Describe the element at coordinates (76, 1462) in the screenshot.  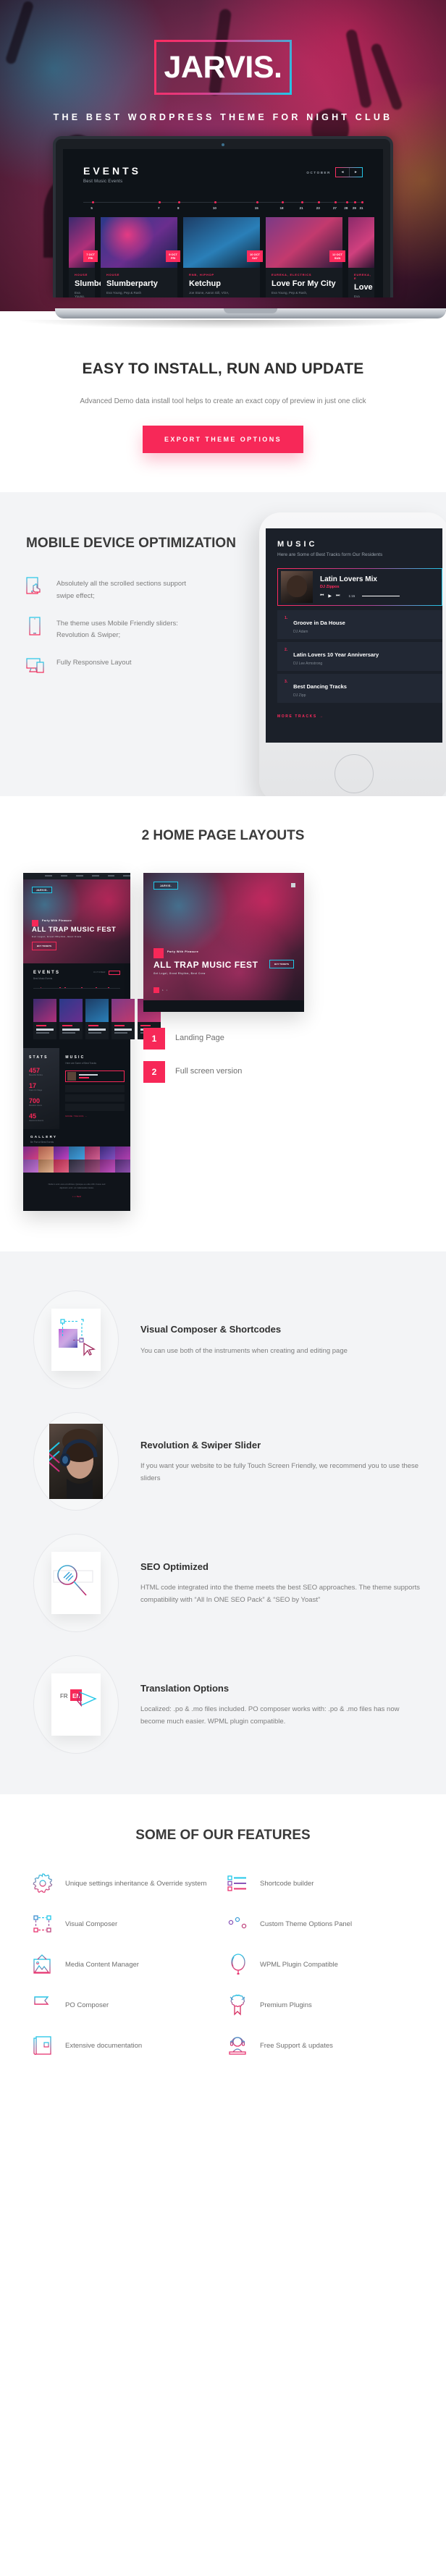
I see `headphones-woman-icon` at that location.